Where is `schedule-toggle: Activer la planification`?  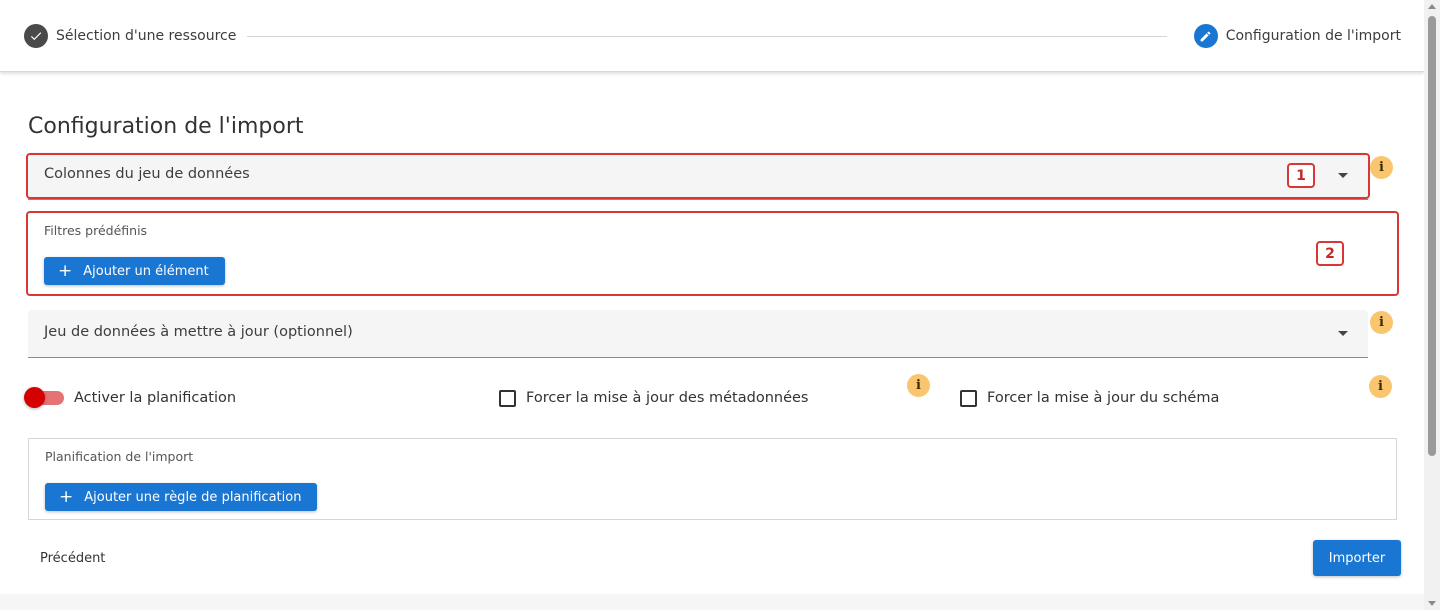
schedule-toggle: Activer la planification is located at coordinates (130, 398).